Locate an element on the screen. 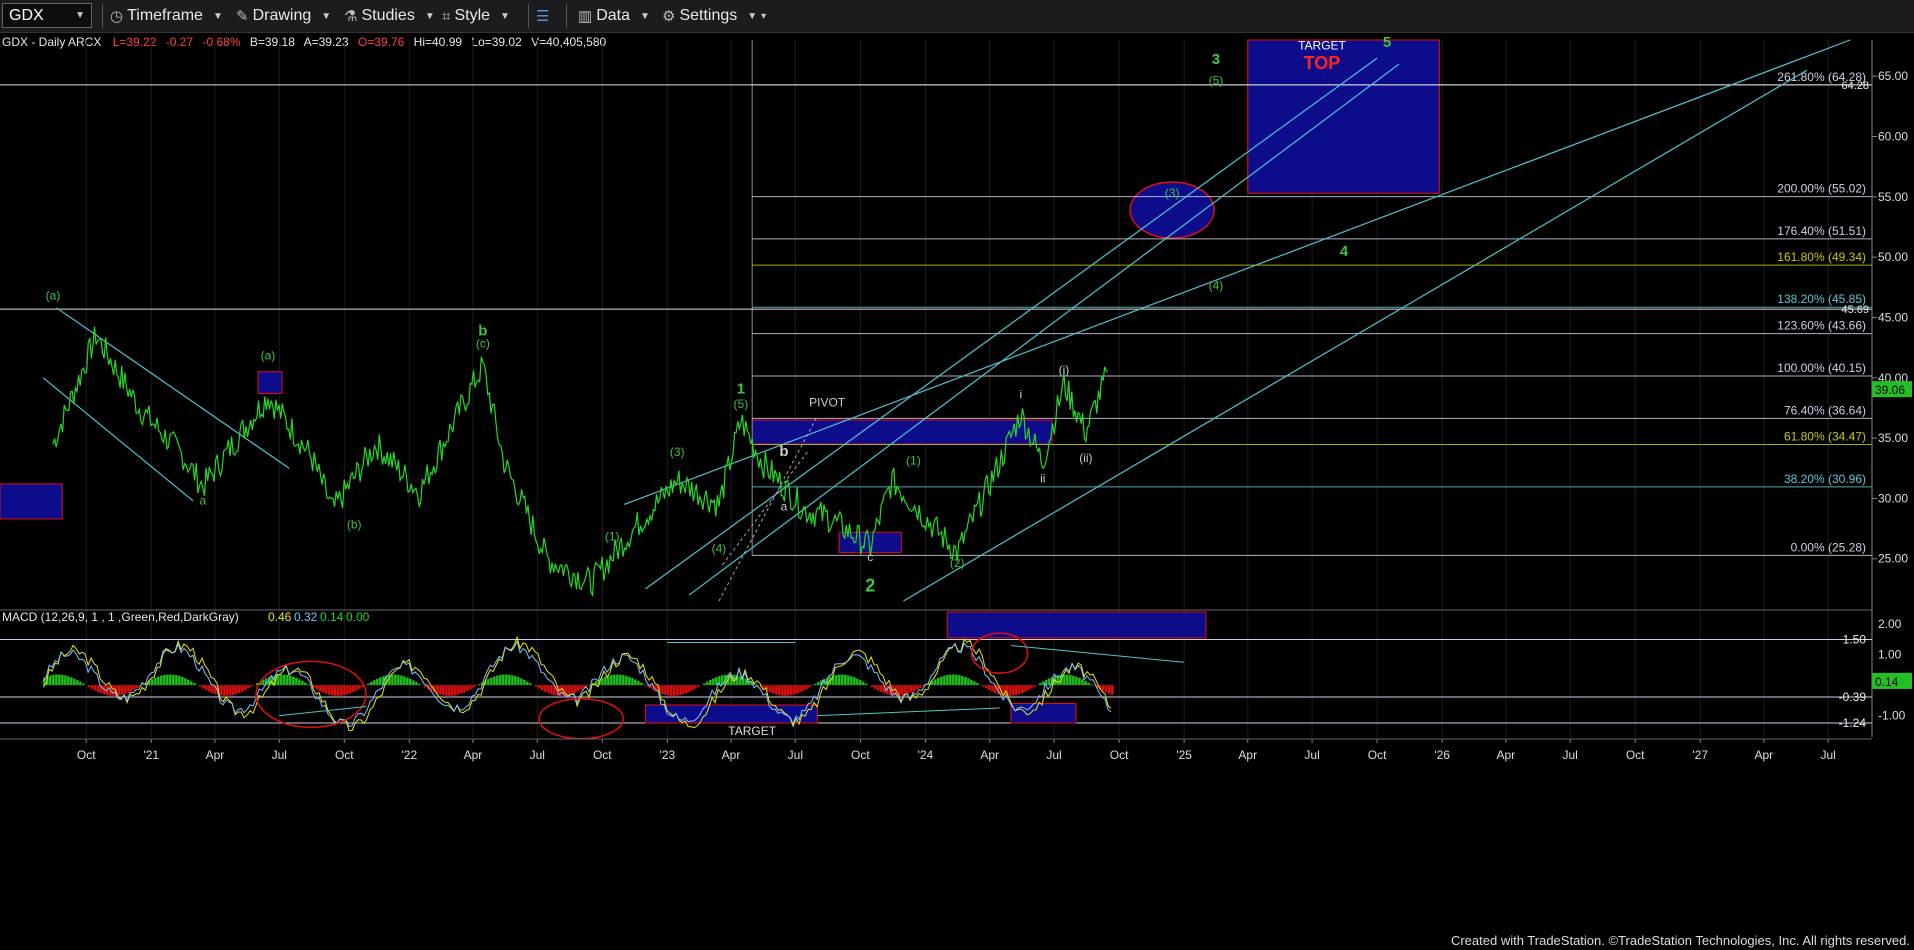  wave-label: (2) is located at coordinates (957, 563).